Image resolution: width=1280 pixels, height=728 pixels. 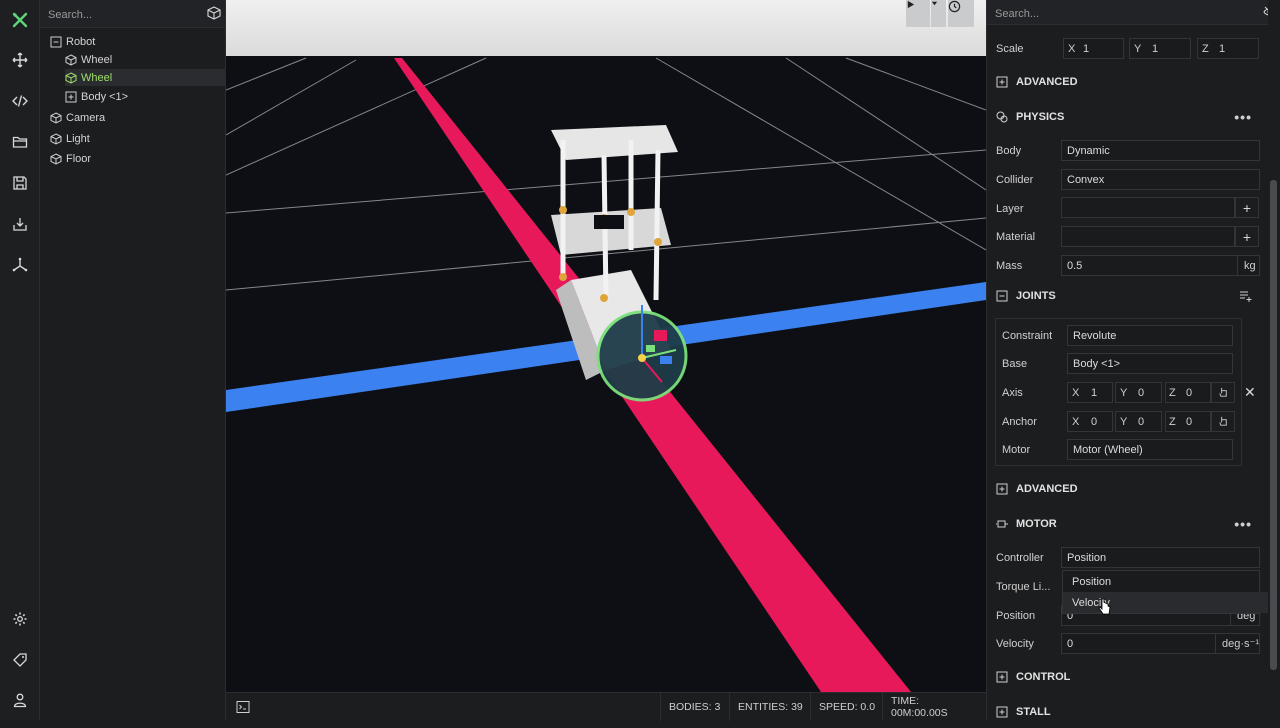 What do you see at coordinates (918, 13) in the screenshot?
I see `play-button` at bounding box center [918, 13].